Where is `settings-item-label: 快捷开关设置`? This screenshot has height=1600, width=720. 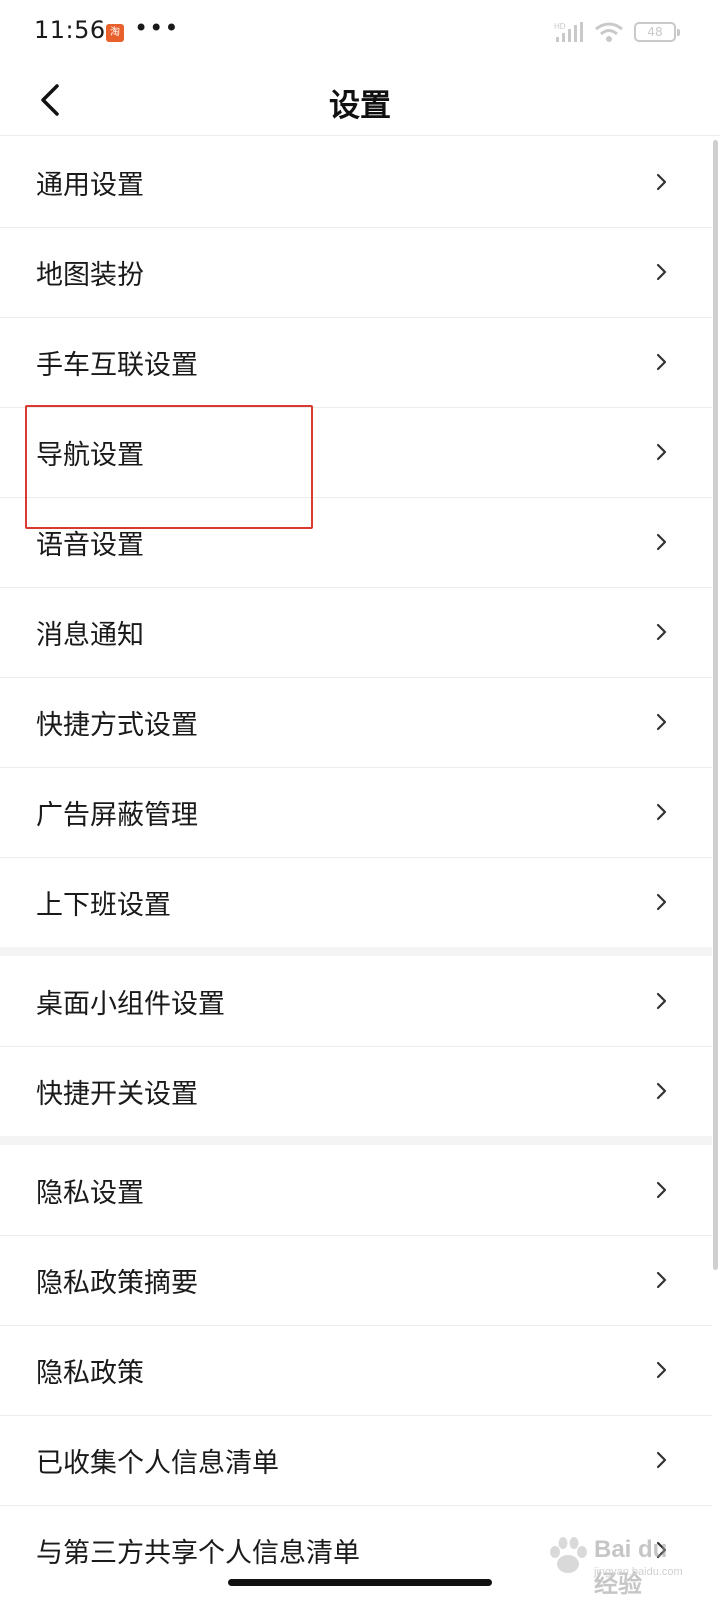 settings-item-label: 快捷开关设置 is located at coordinates (117, 1094).